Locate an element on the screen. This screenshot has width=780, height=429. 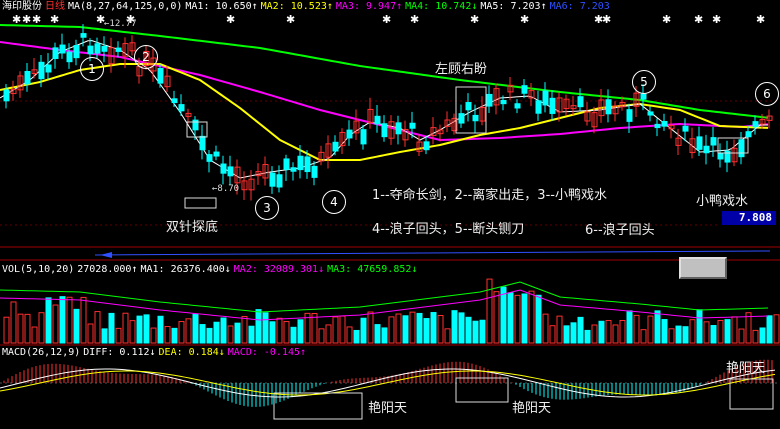
annotation-line1: 1--夺命长剑，2--离家出走，3--小鸭戏水 is located at coordinates (489, 195).